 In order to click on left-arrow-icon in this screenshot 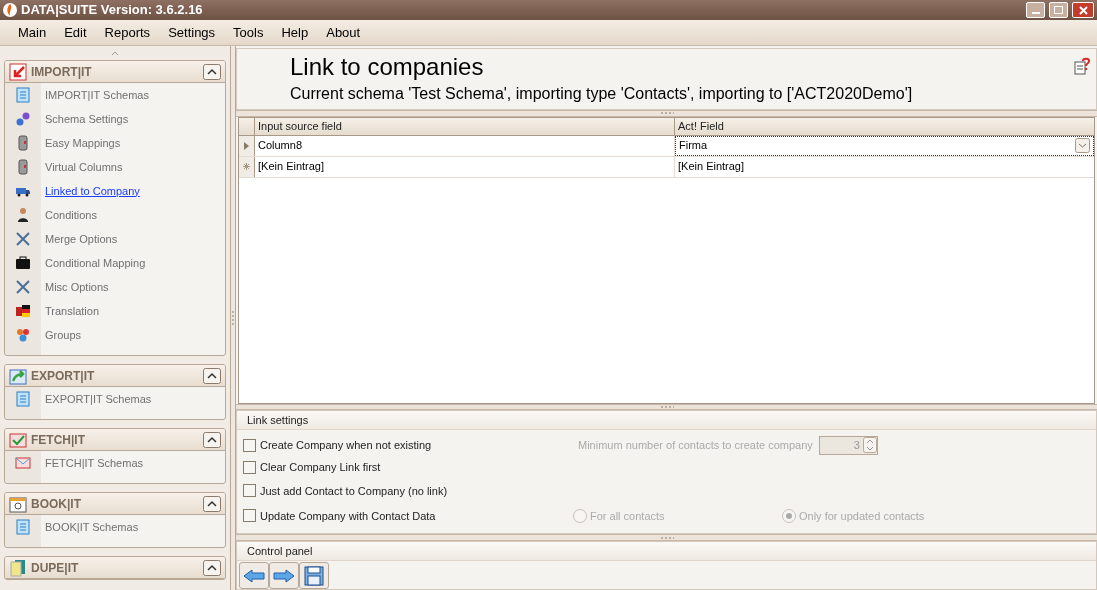, I will do `click(254, 575)`.